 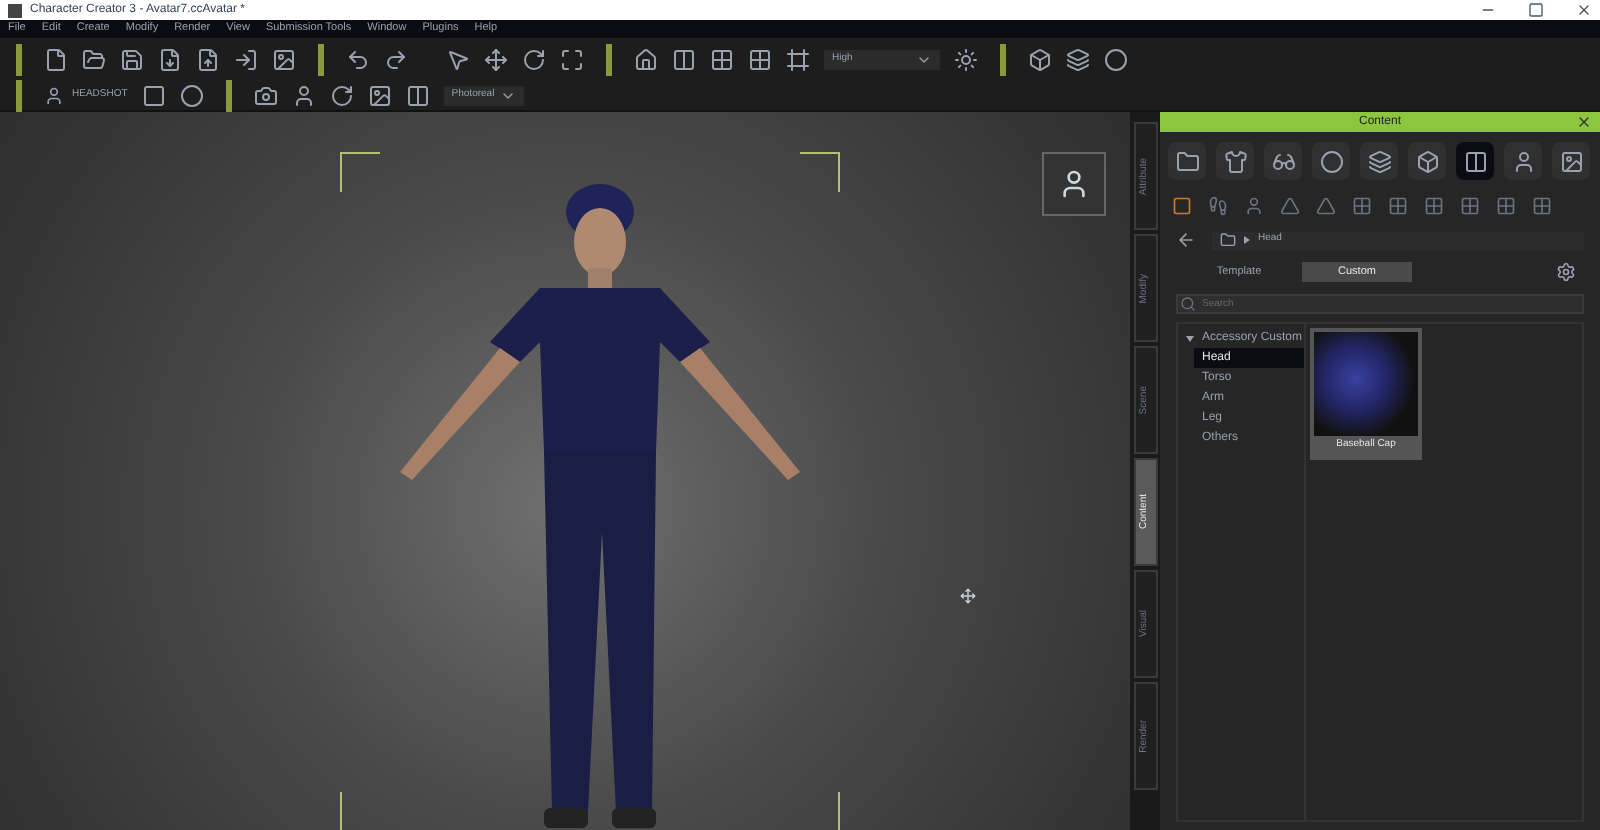 What do you see at coordinates (1116, 60) in the screenshot?
I see `sphere-icon` at bounding box center [1116, 60].